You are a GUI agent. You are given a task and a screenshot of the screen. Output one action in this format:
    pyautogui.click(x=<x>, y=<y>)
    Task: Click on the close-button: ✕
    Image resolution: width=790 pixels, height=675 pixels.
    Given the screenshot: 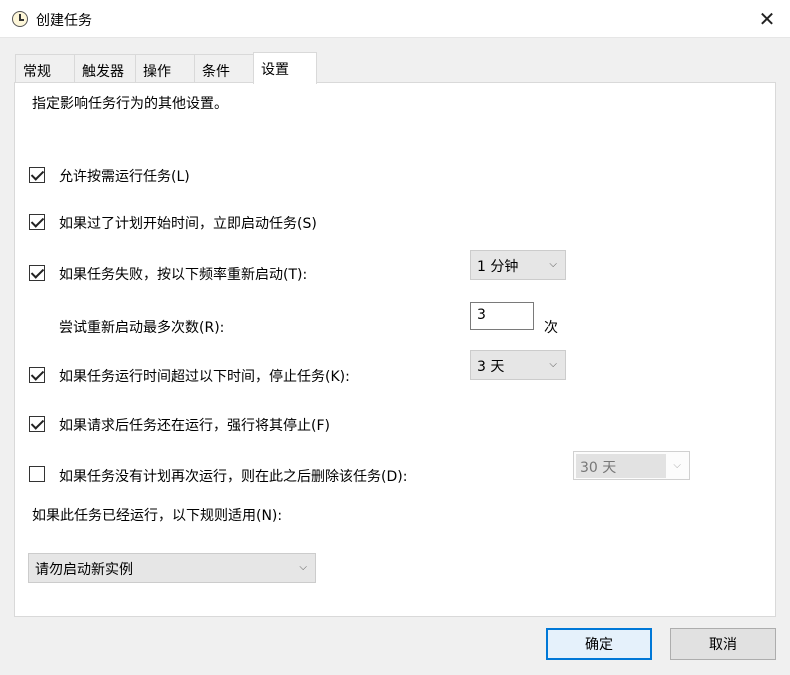 What is the action you would take?
    pyautogui.click(x=767, y=19)
    